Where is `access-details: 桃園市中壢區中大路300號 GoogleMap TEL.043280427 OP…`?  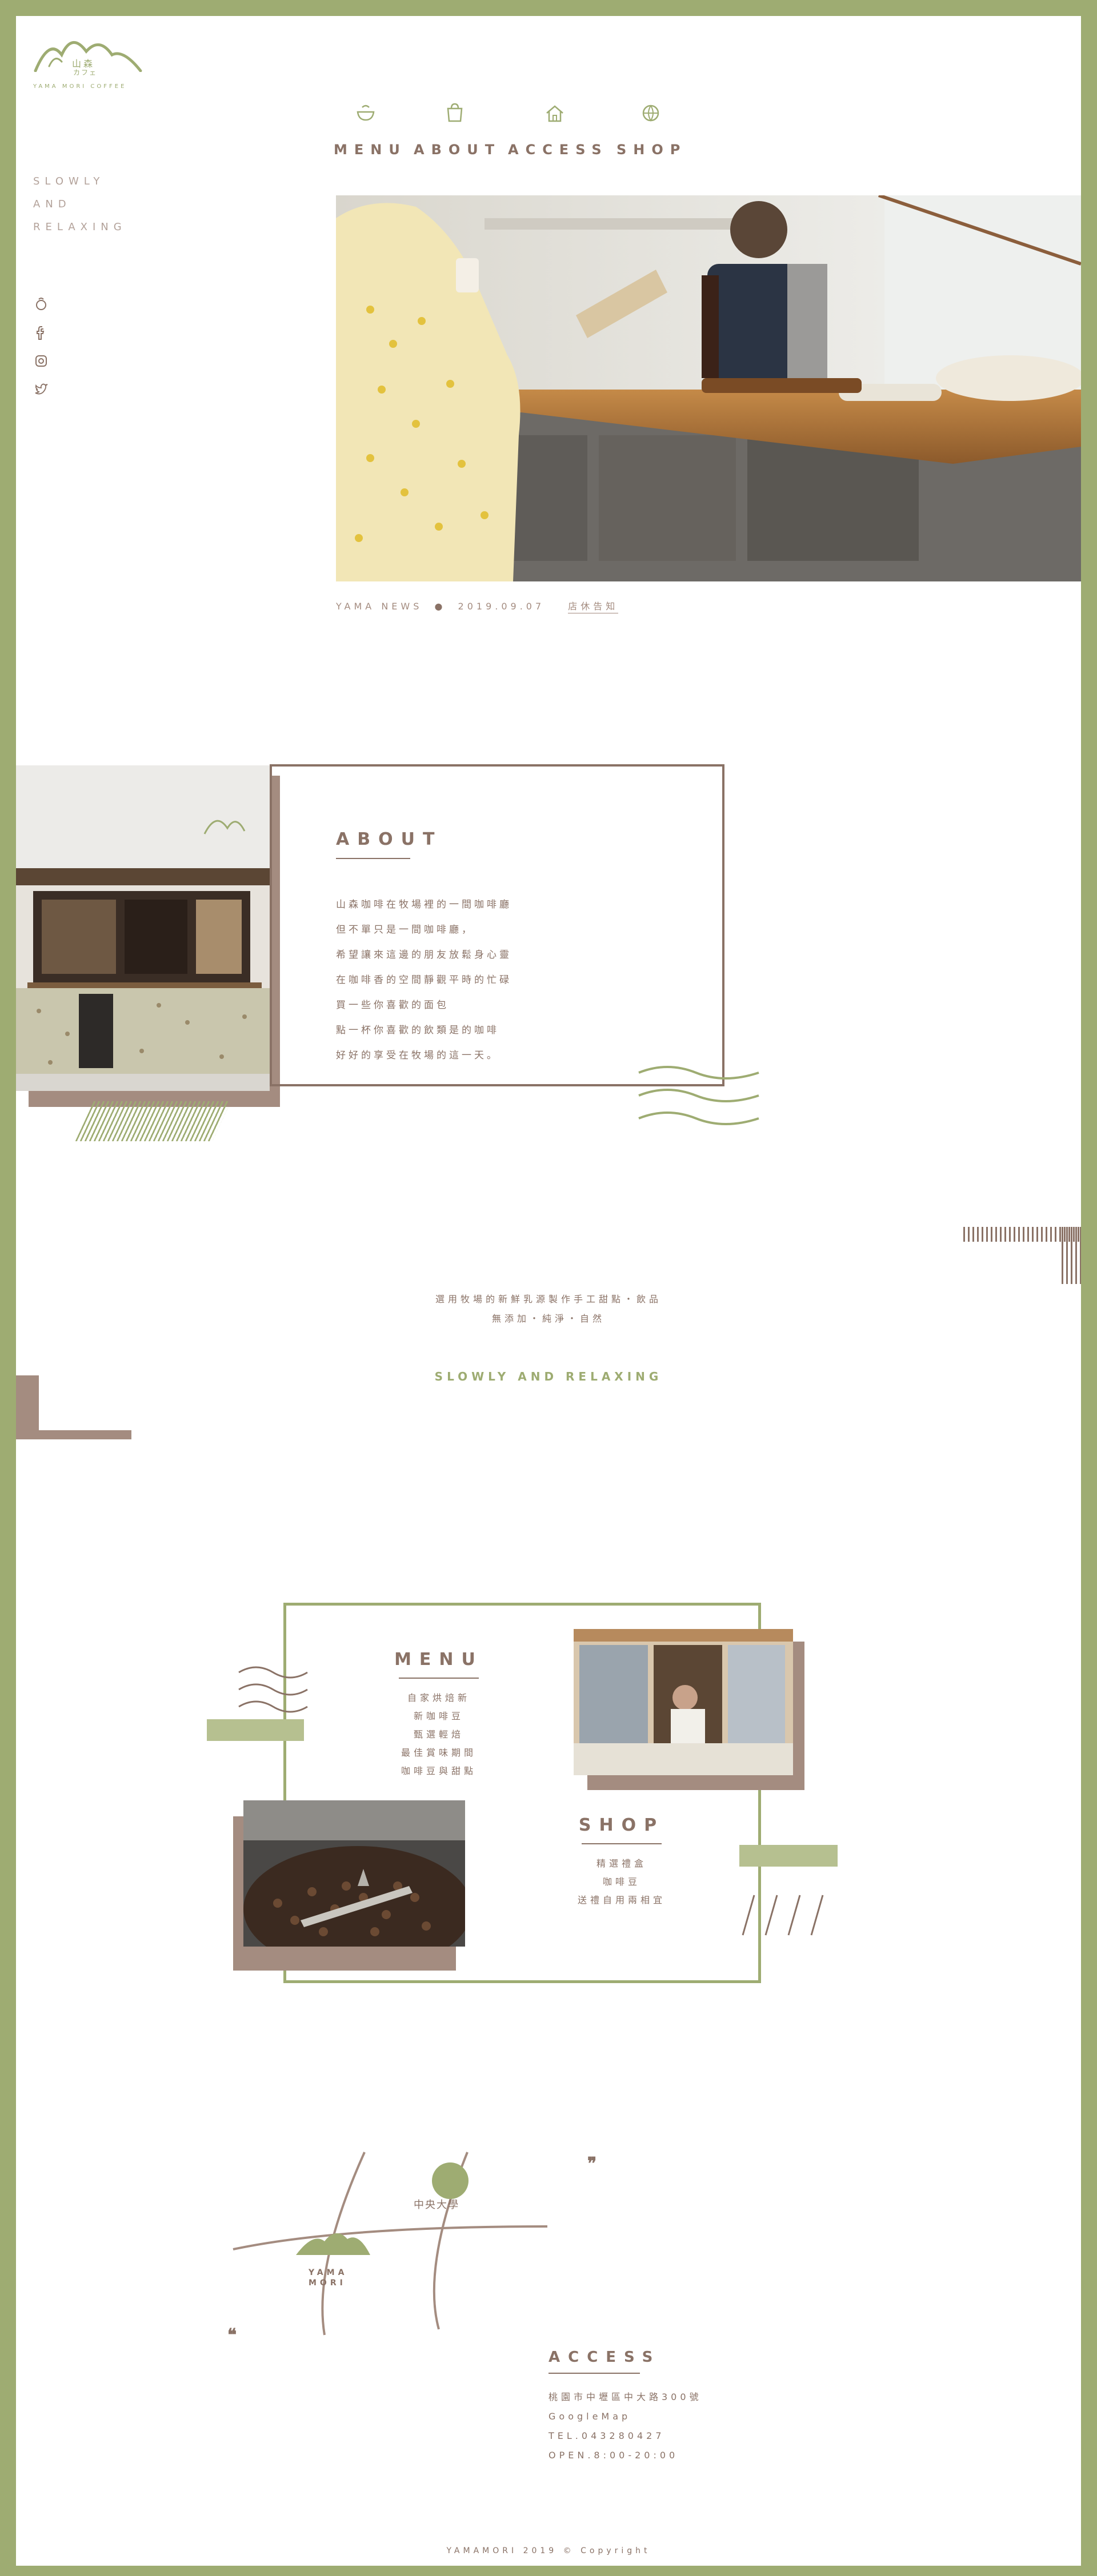
access-details: 桃園市中壢區中大路300號 GoogleMap TEL.043280427 OP… is located at coordinates (663, 2426).